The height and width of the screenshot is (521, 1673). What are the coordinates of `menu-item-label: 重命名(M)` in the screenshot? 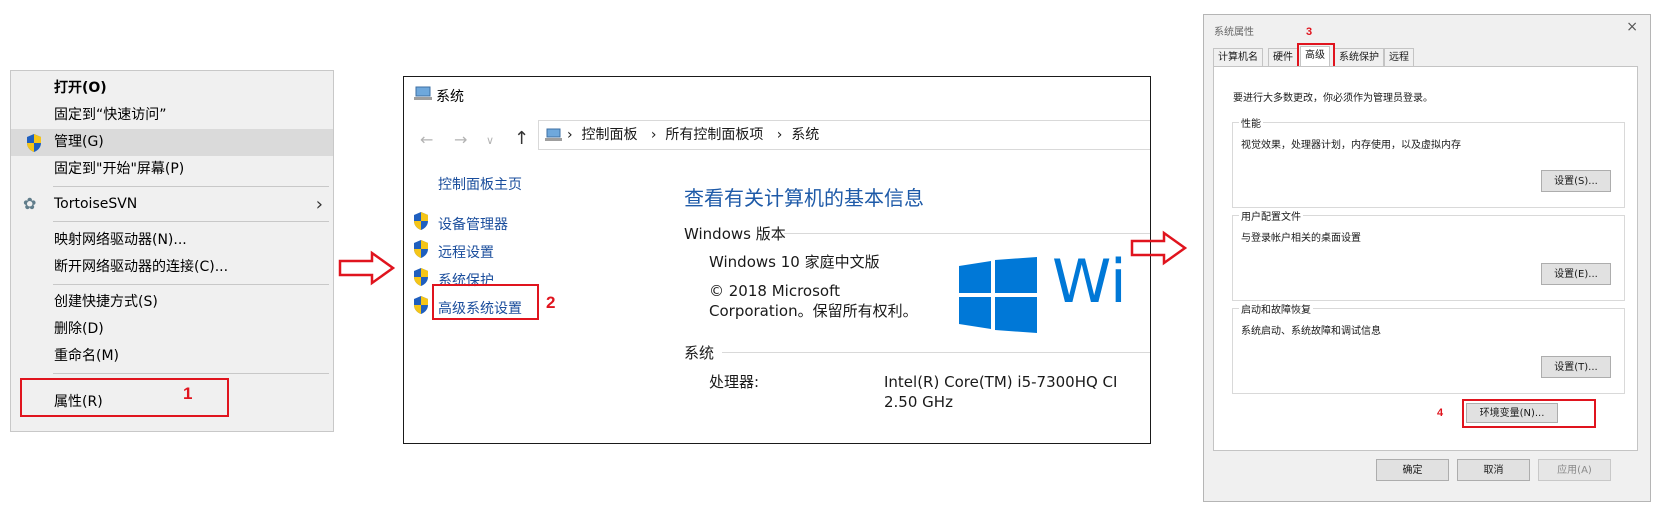 It's located at (87, 356).